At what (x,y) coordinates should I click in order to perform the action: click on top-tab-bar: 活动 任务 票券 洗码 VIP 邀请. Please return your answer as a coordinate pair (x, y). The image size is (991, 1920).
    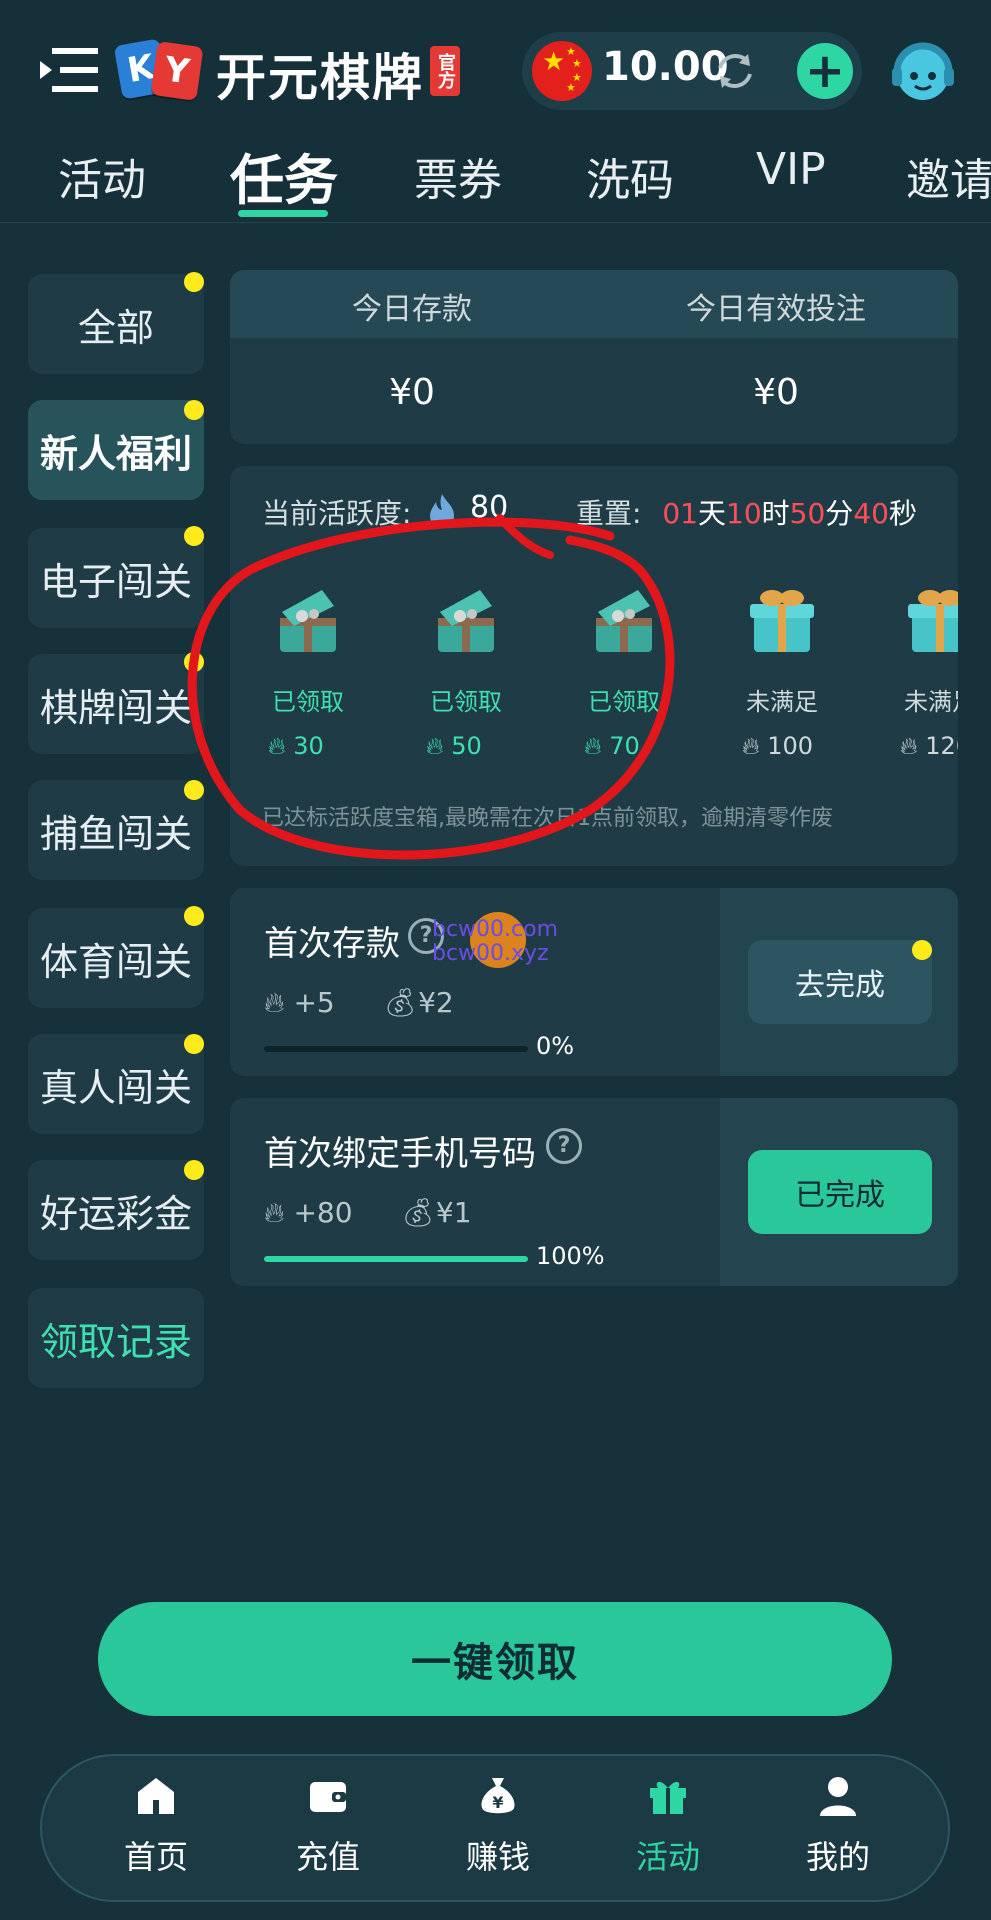
    Looking at the image, I should click on (495, 181).